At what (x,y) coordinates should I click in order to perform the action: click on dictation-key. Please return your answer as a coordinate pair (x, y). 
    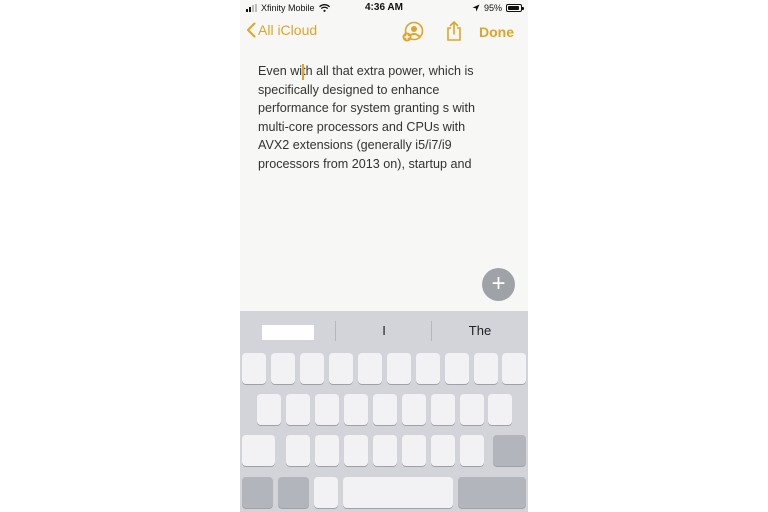
    Looking at the image, I should click on (326, 492).